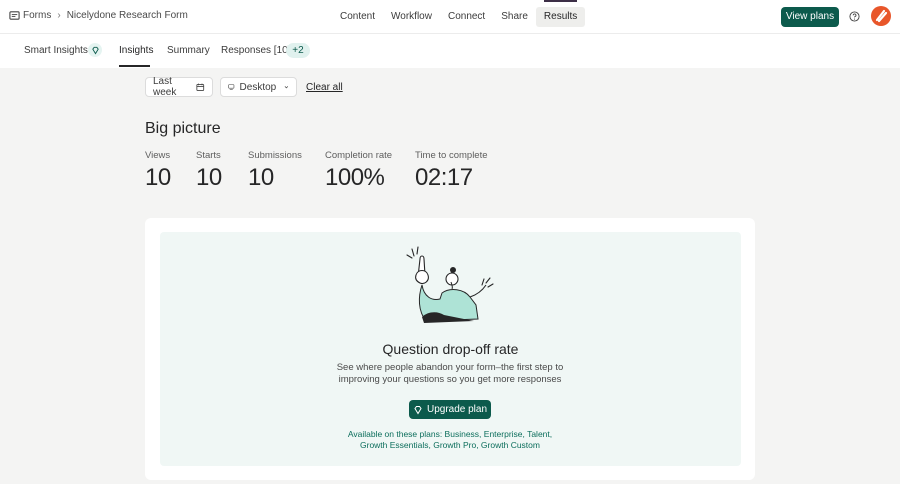 This screenshot has width=900, height=484. Describe the element at coordinates (411, 17) in the screenshot. I see `nav-workflow: Workflow` at that location.